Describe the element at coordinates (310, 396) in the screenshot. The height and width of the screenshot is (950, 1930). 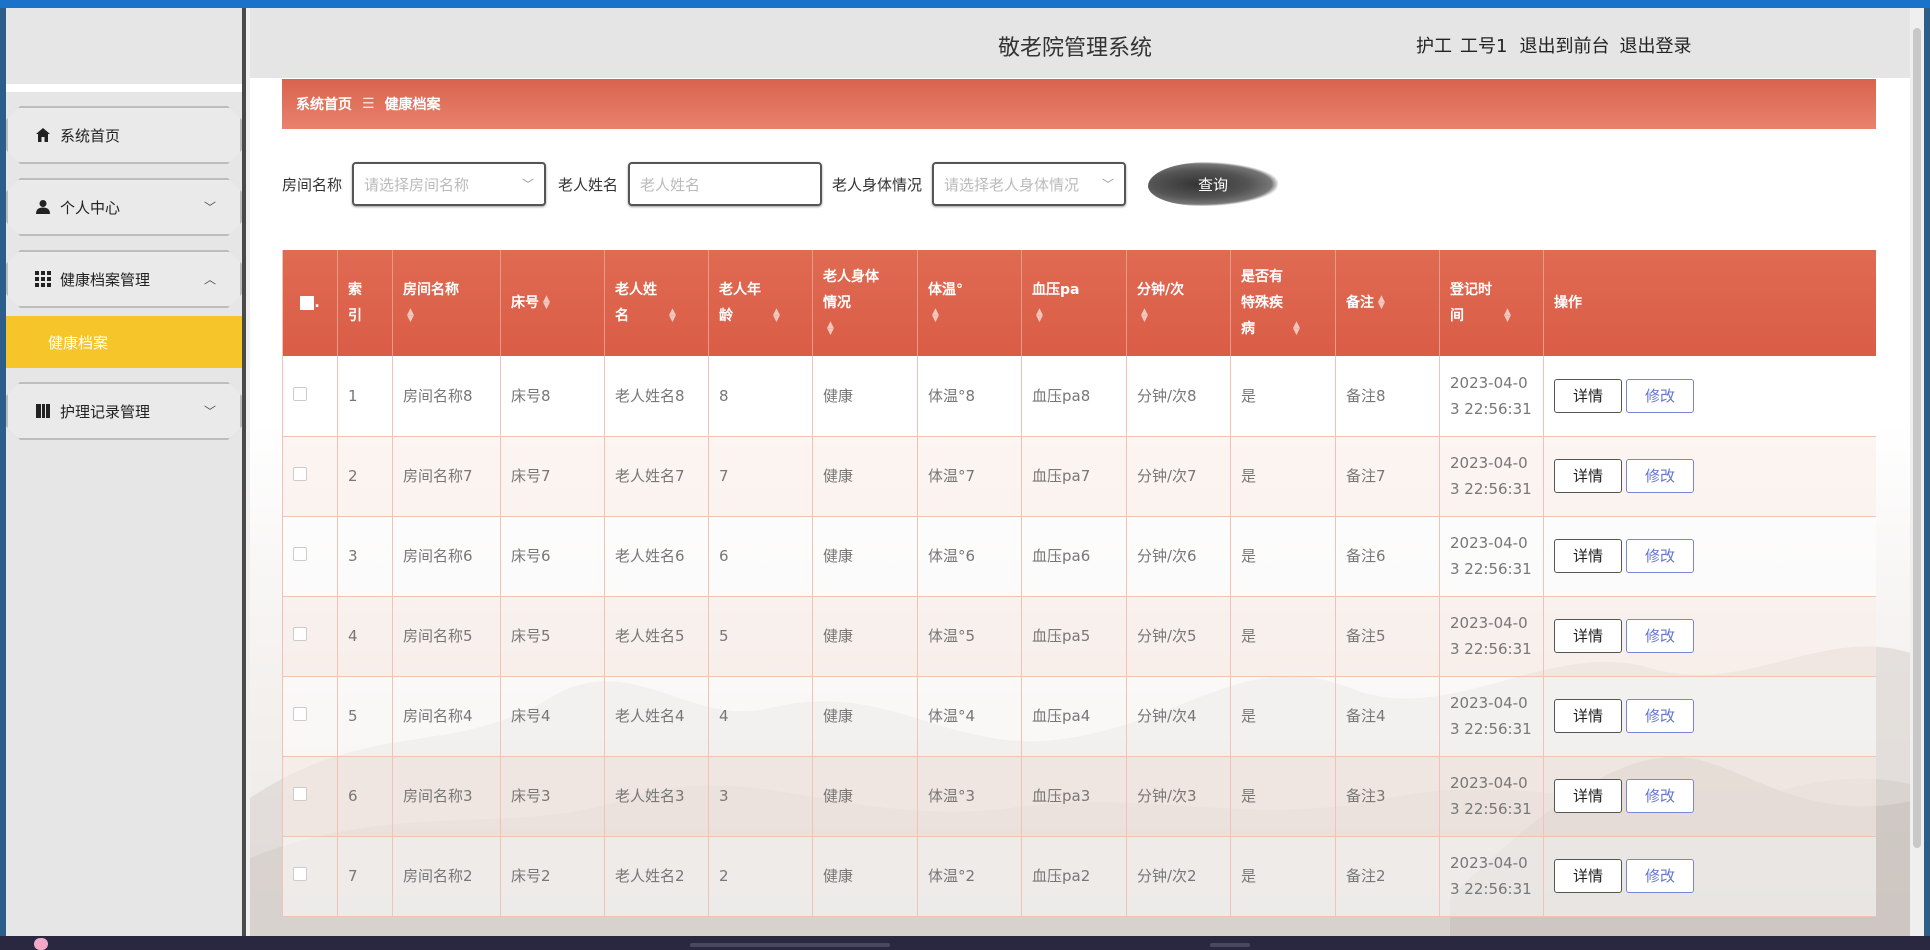
I see `row-checkbox-cell` at that location.